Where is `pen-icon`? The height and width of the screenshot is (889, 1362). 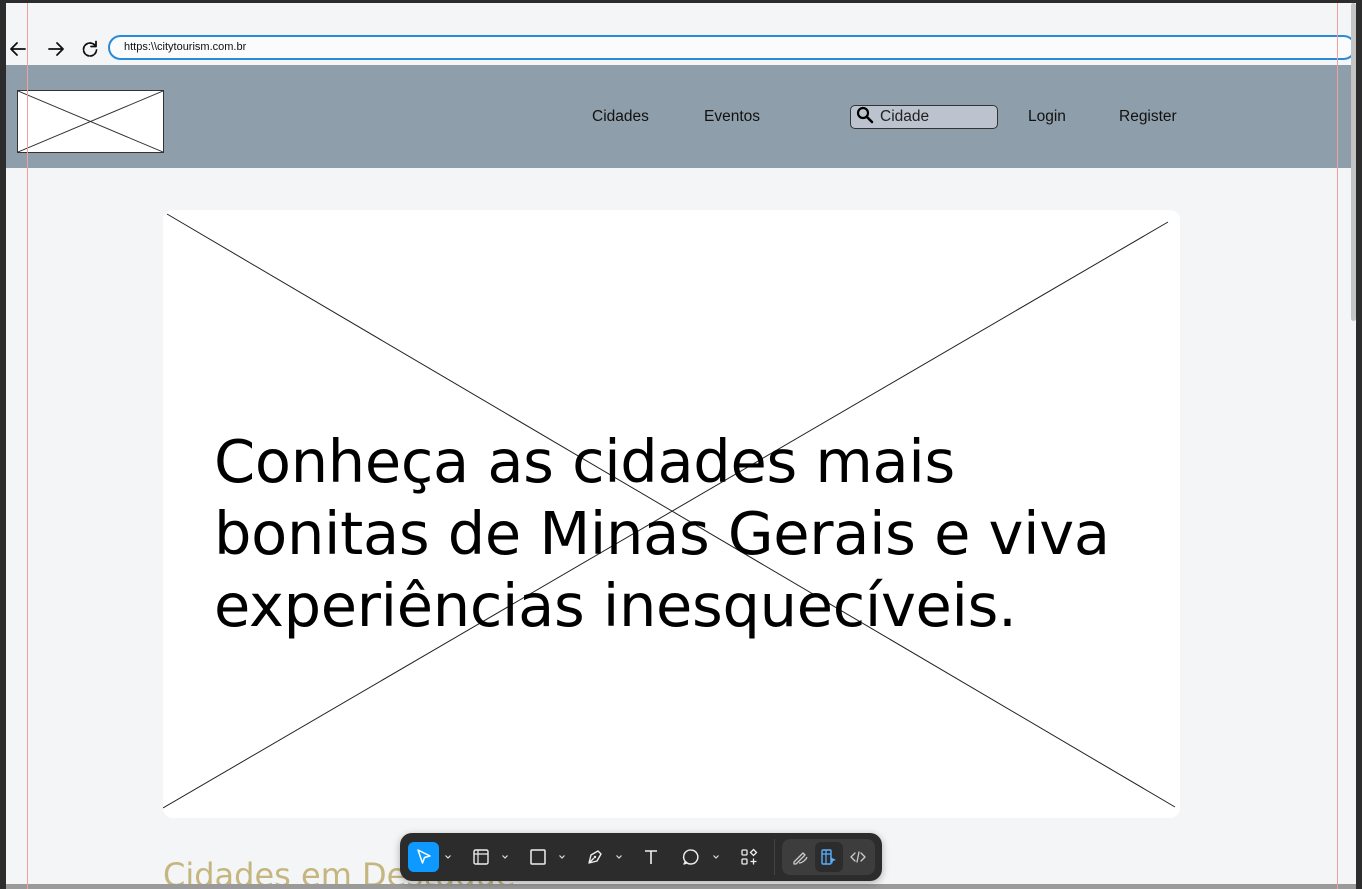
pen-icon is located at coordinates (595, 857).